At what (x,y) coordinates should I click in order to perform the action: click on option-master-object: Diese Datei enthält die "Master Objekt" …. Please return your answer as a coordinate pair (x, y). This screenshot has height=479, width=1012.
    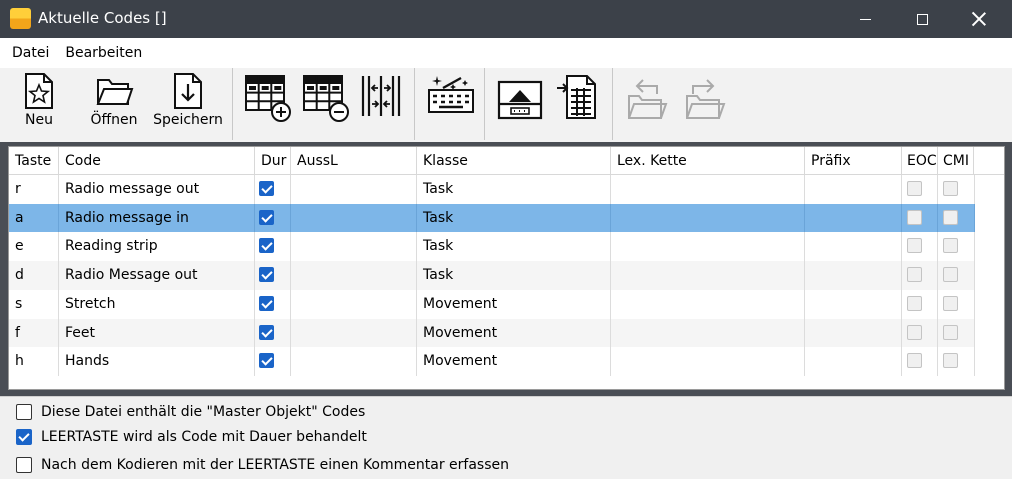
    Looking at the image, I should click on (190, 412).